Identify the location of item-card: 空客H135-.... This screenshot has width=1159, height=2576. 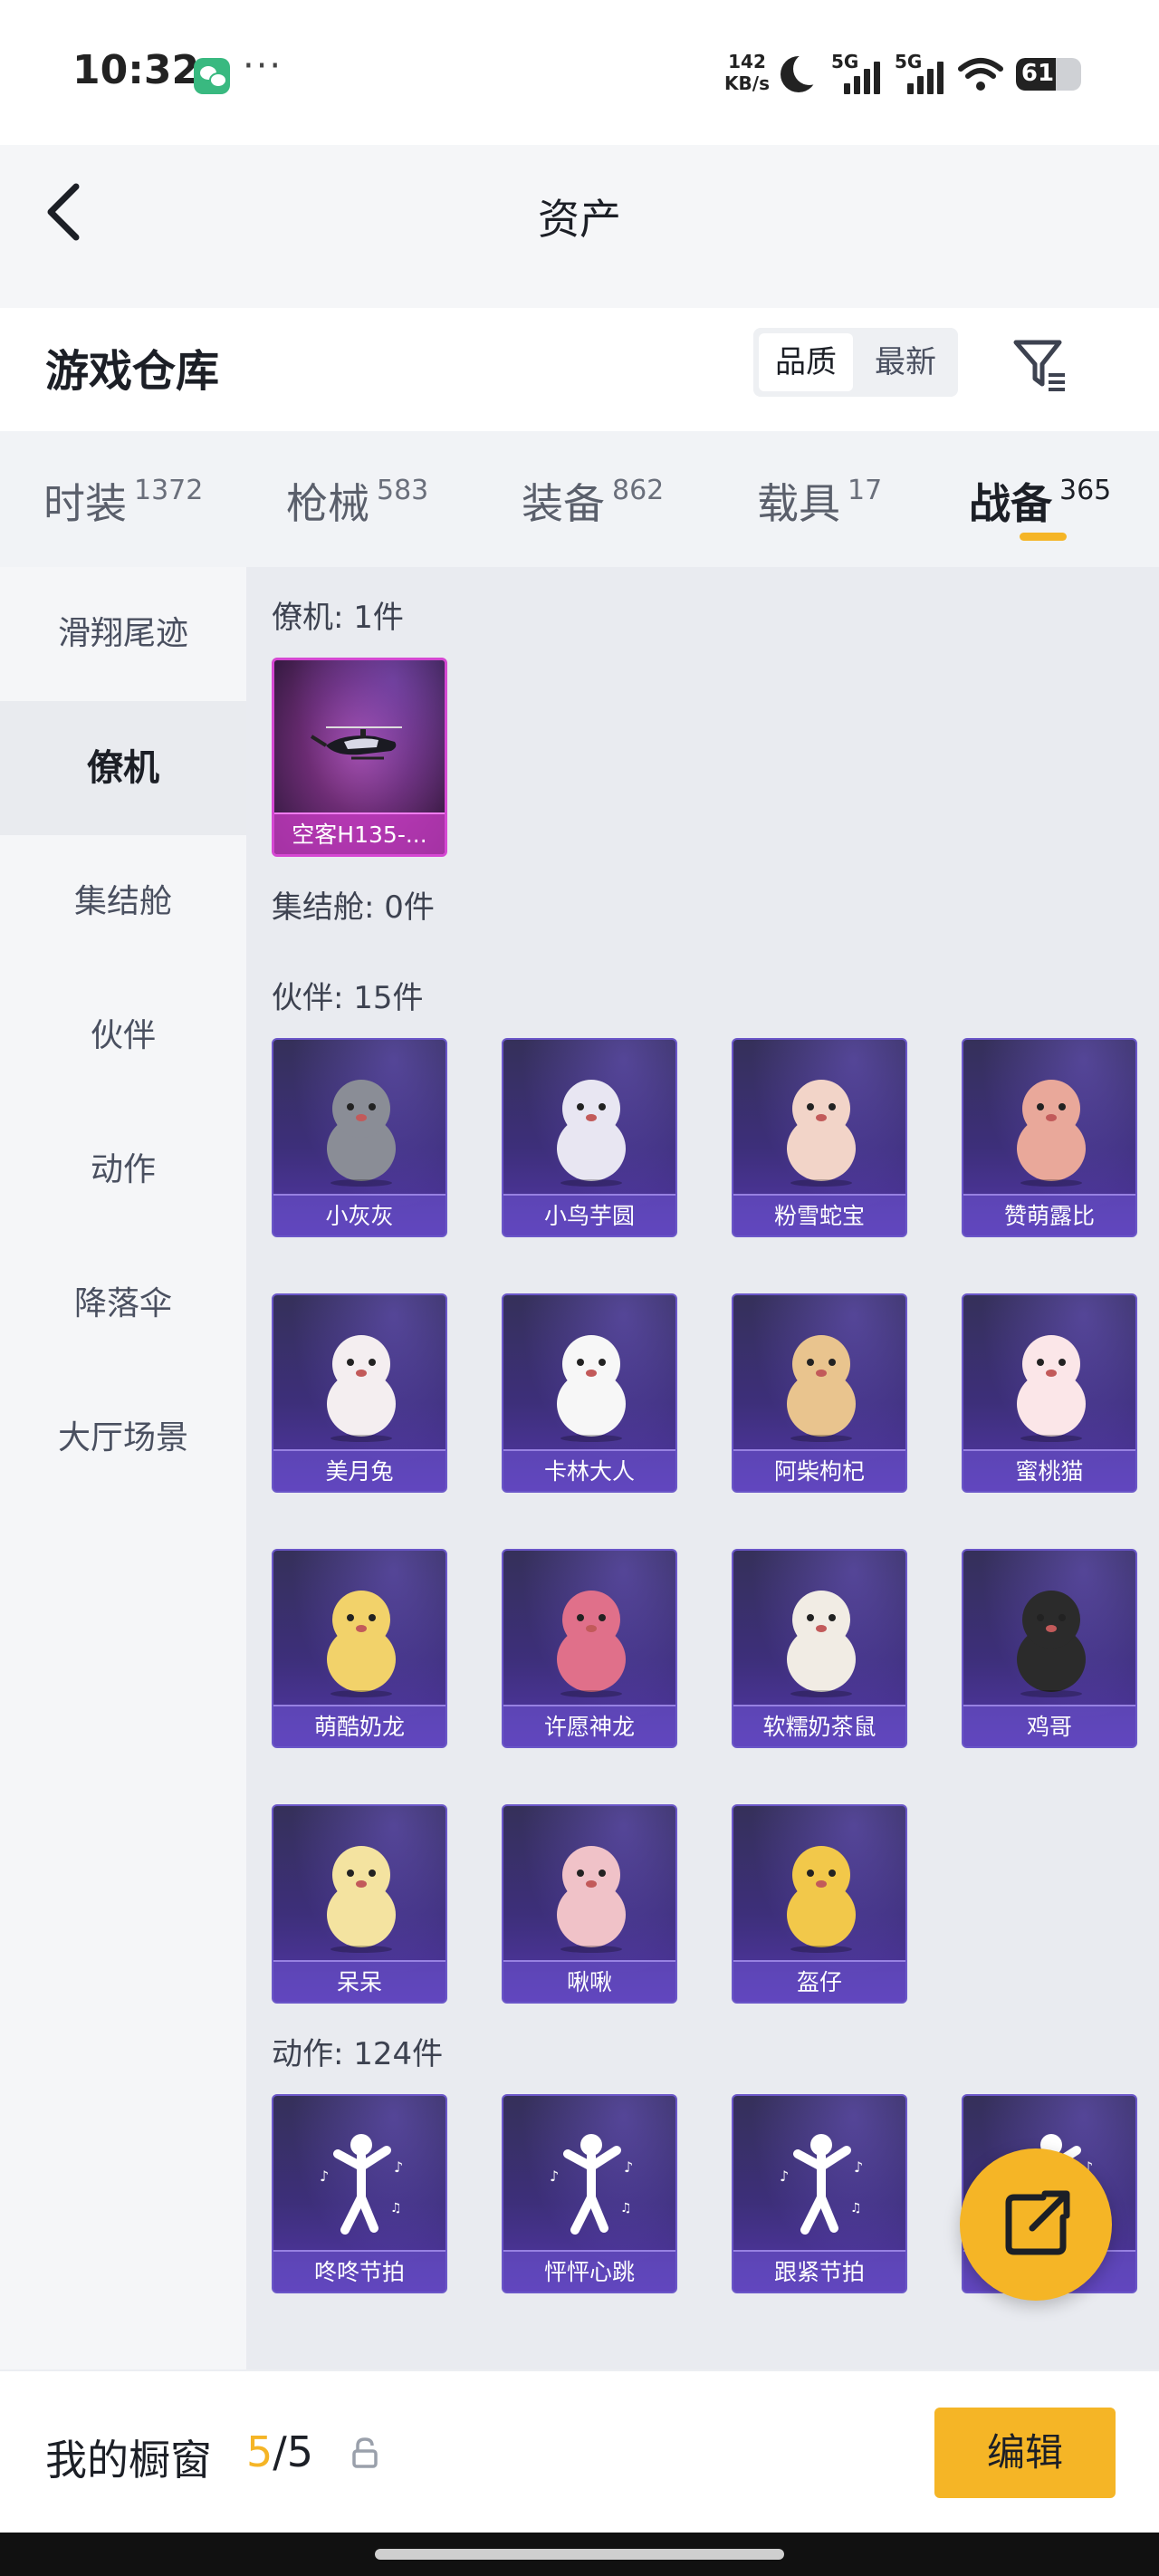
(359, 757).